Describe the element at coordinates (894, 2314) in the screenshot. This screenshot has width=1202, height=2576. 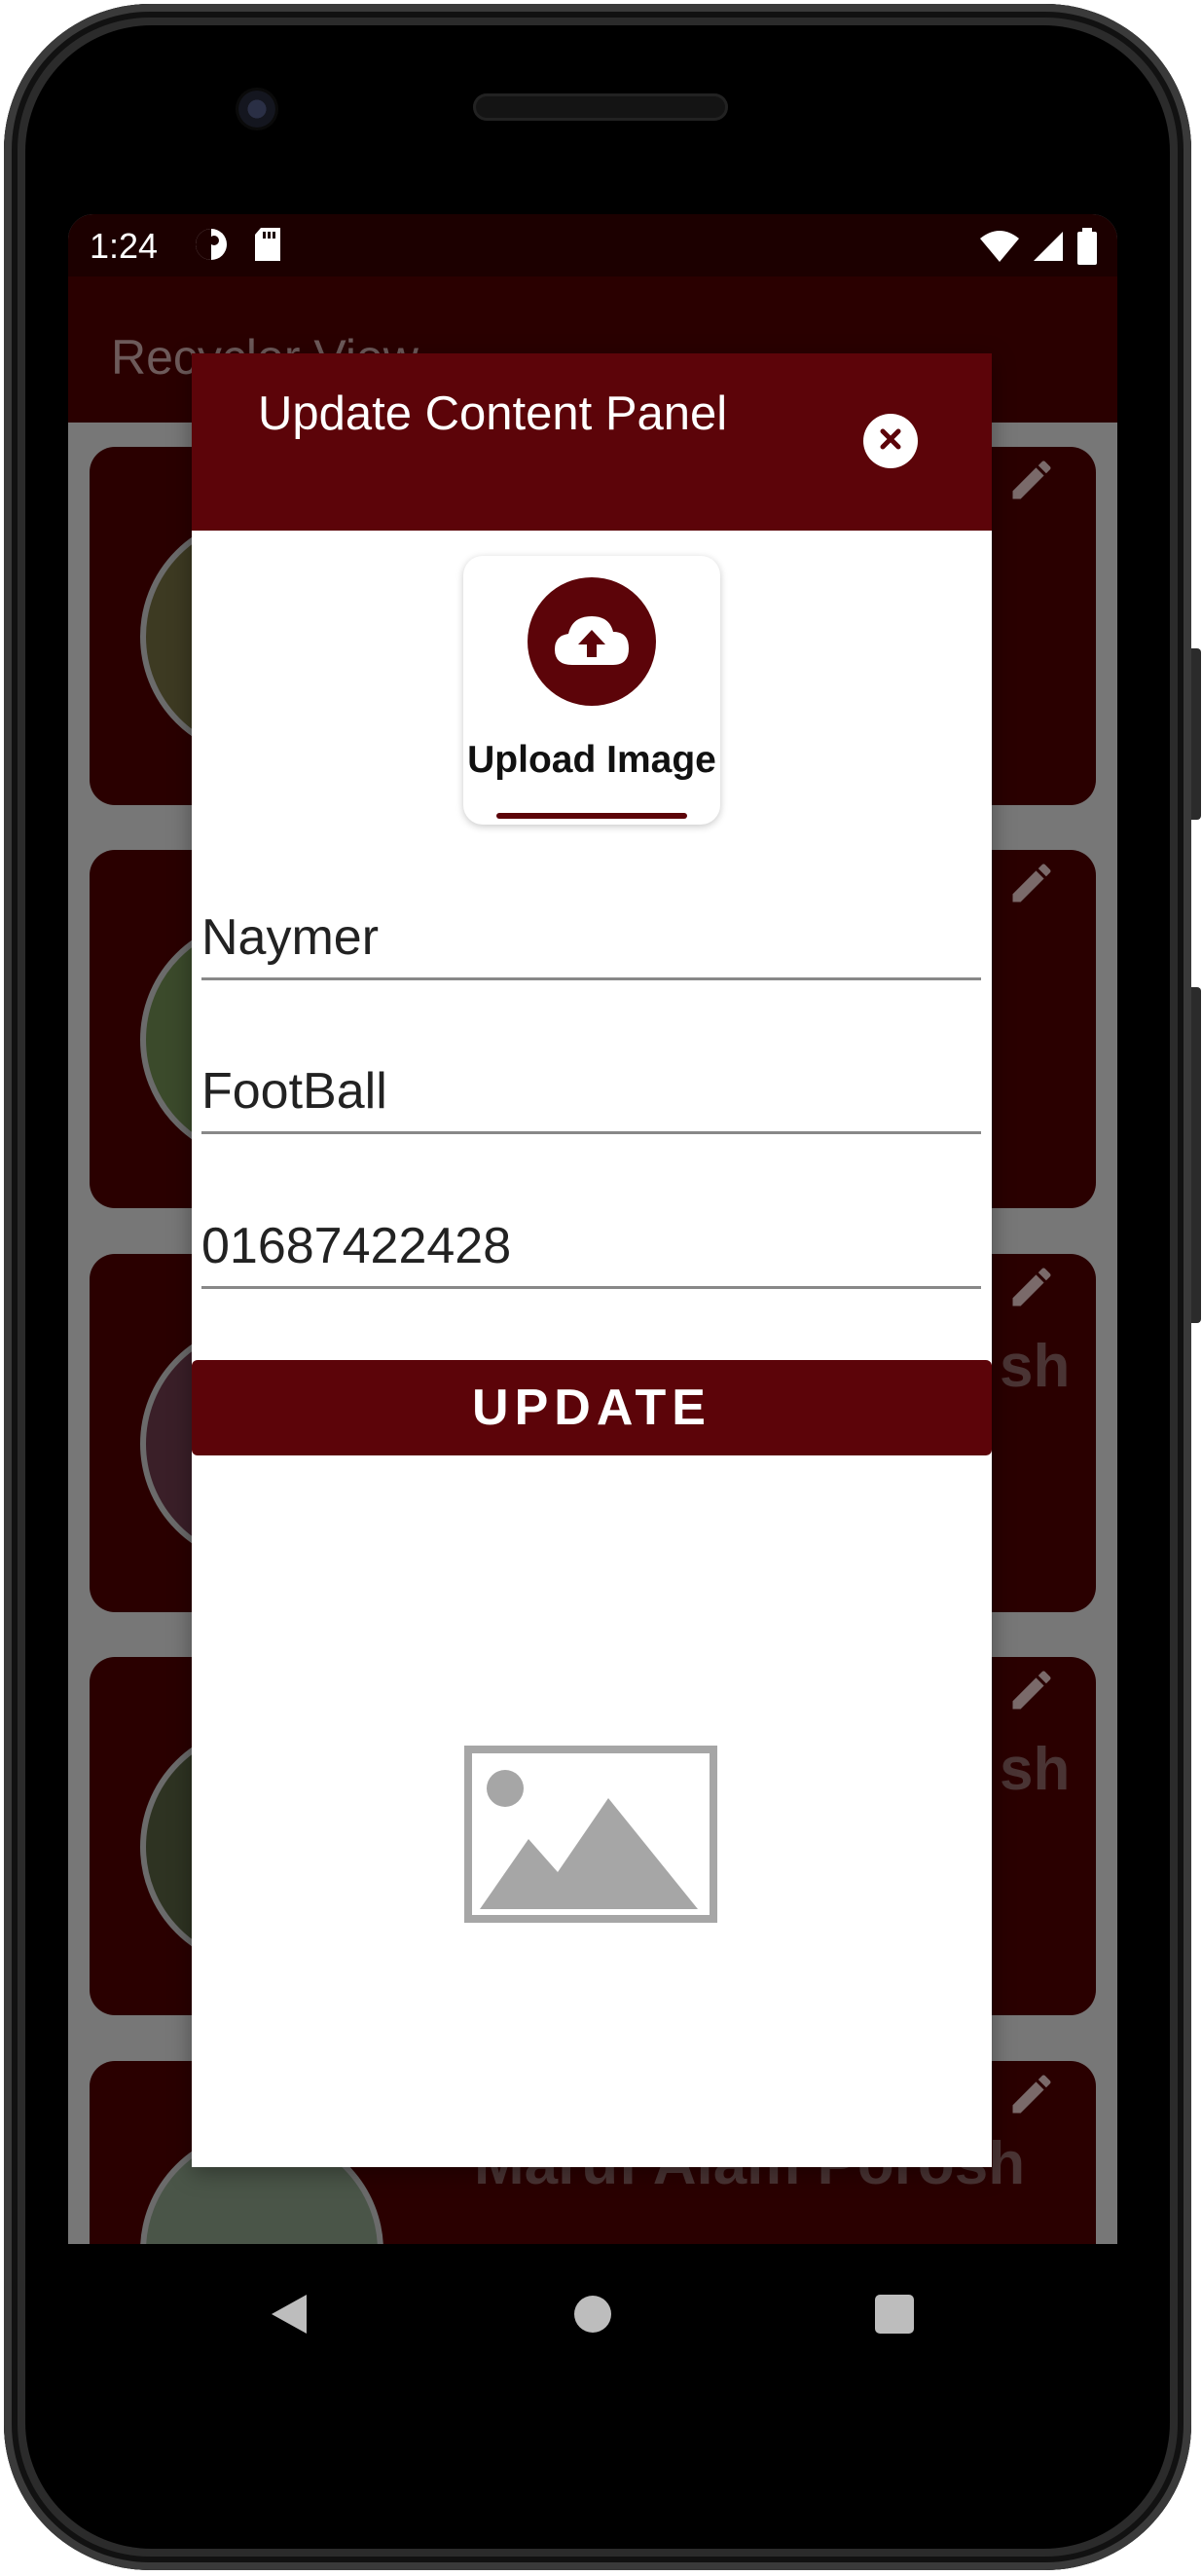
I see `recents-icon` at that location.